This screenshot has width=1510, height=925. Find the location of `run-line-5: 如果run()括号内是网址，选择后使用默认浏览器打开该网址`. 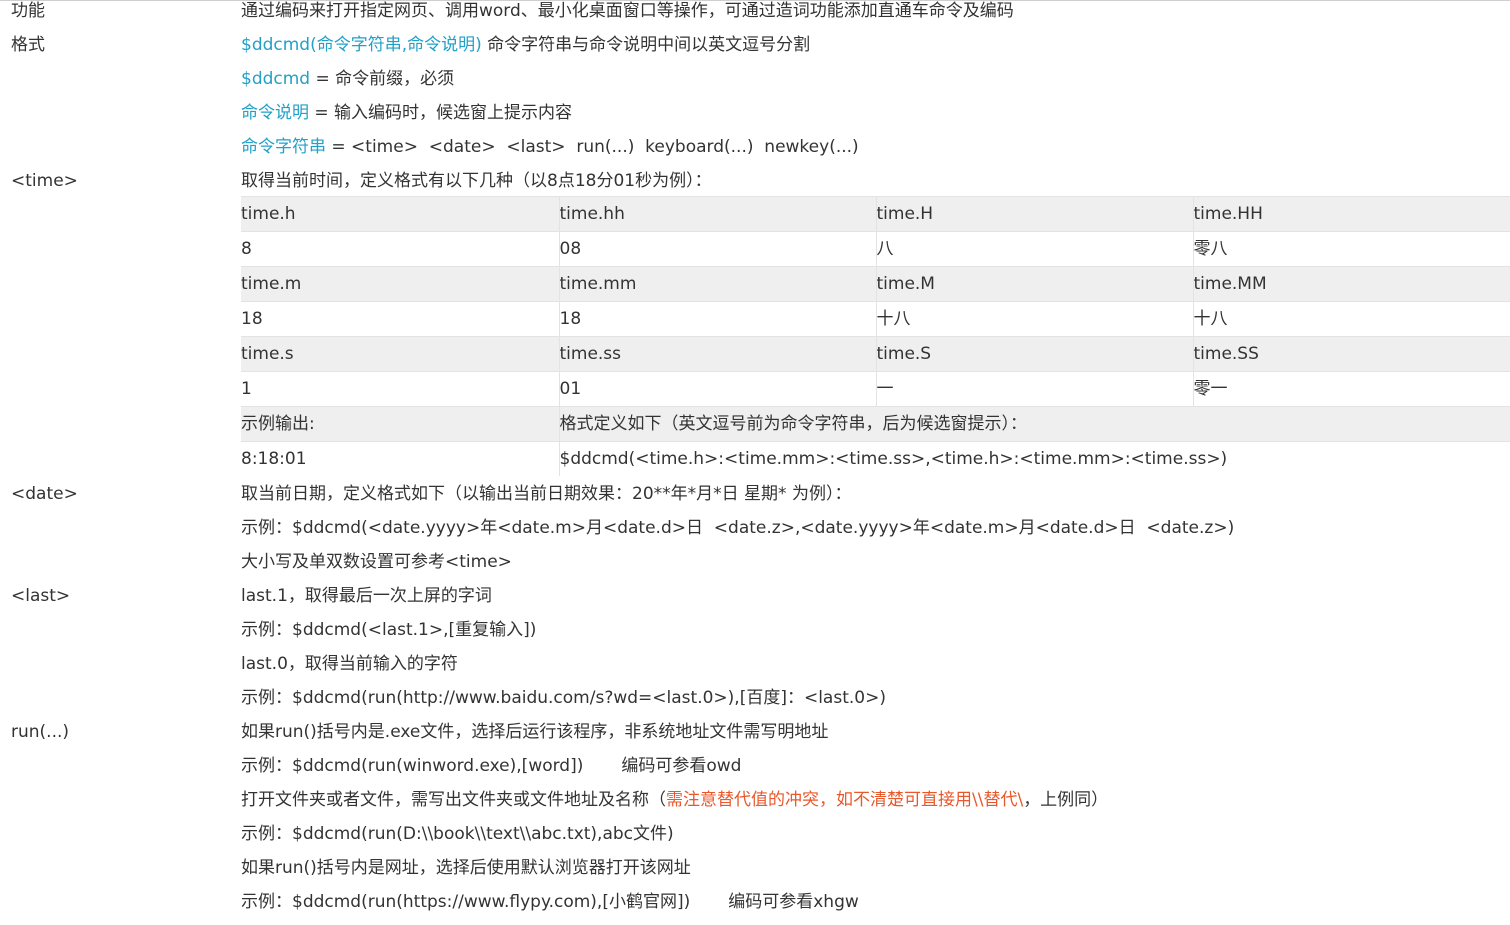

run-line-5: 如果run()括号内是网址，选择后使用默认浏览器打开该网址 is located at coordinates (466, 868).